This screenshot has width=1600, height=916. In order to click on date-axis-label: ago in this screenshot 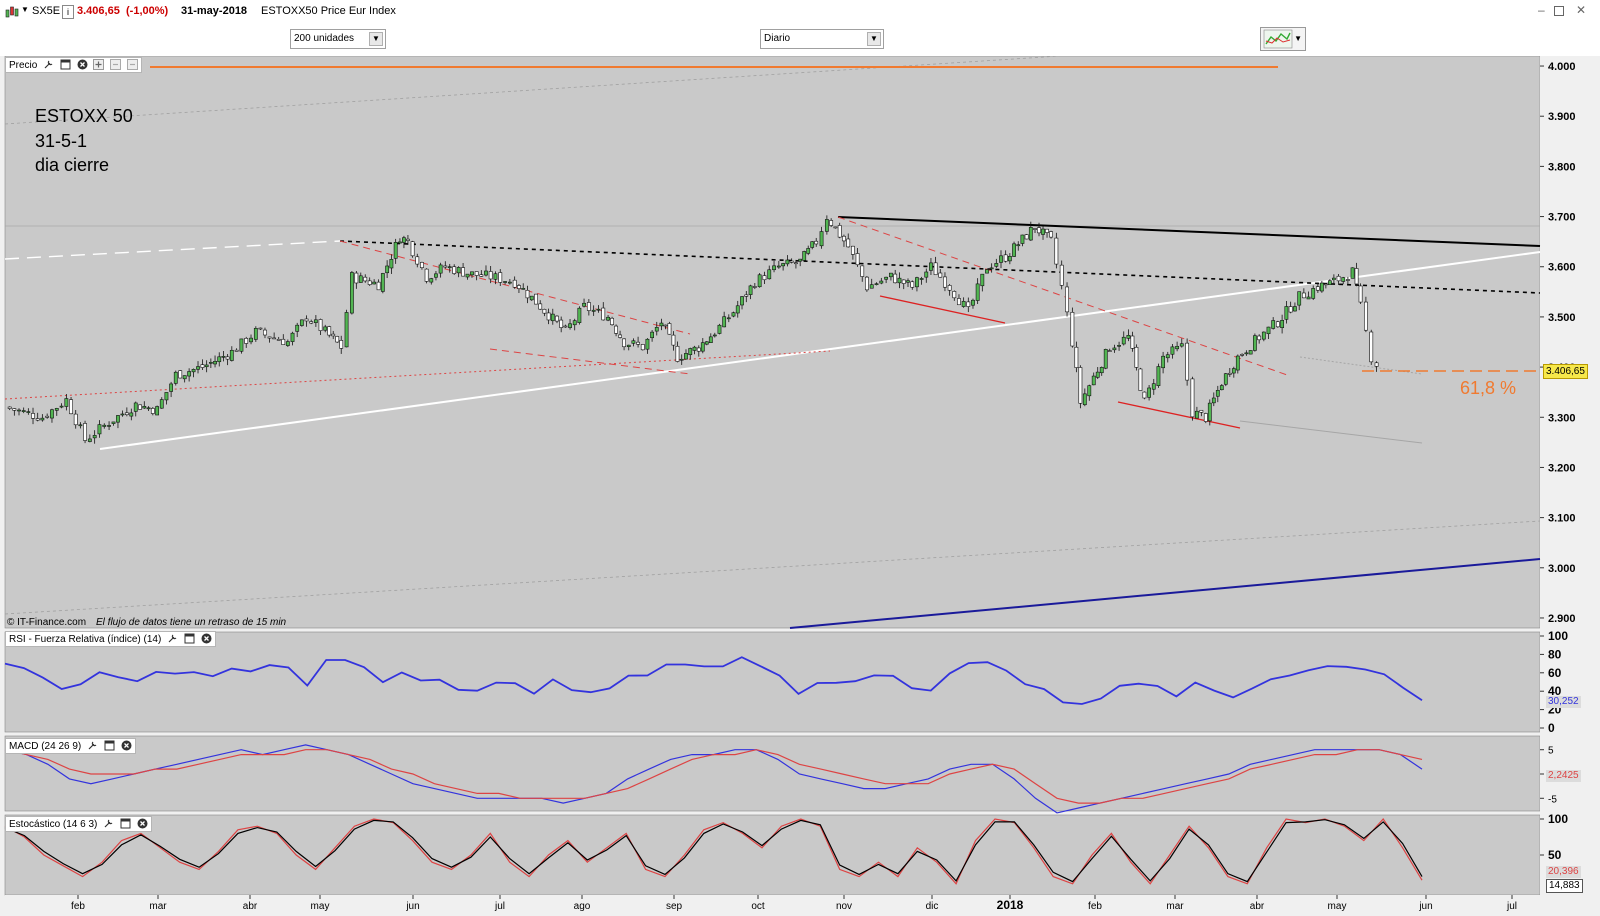, I will do `click(582, 906)`.